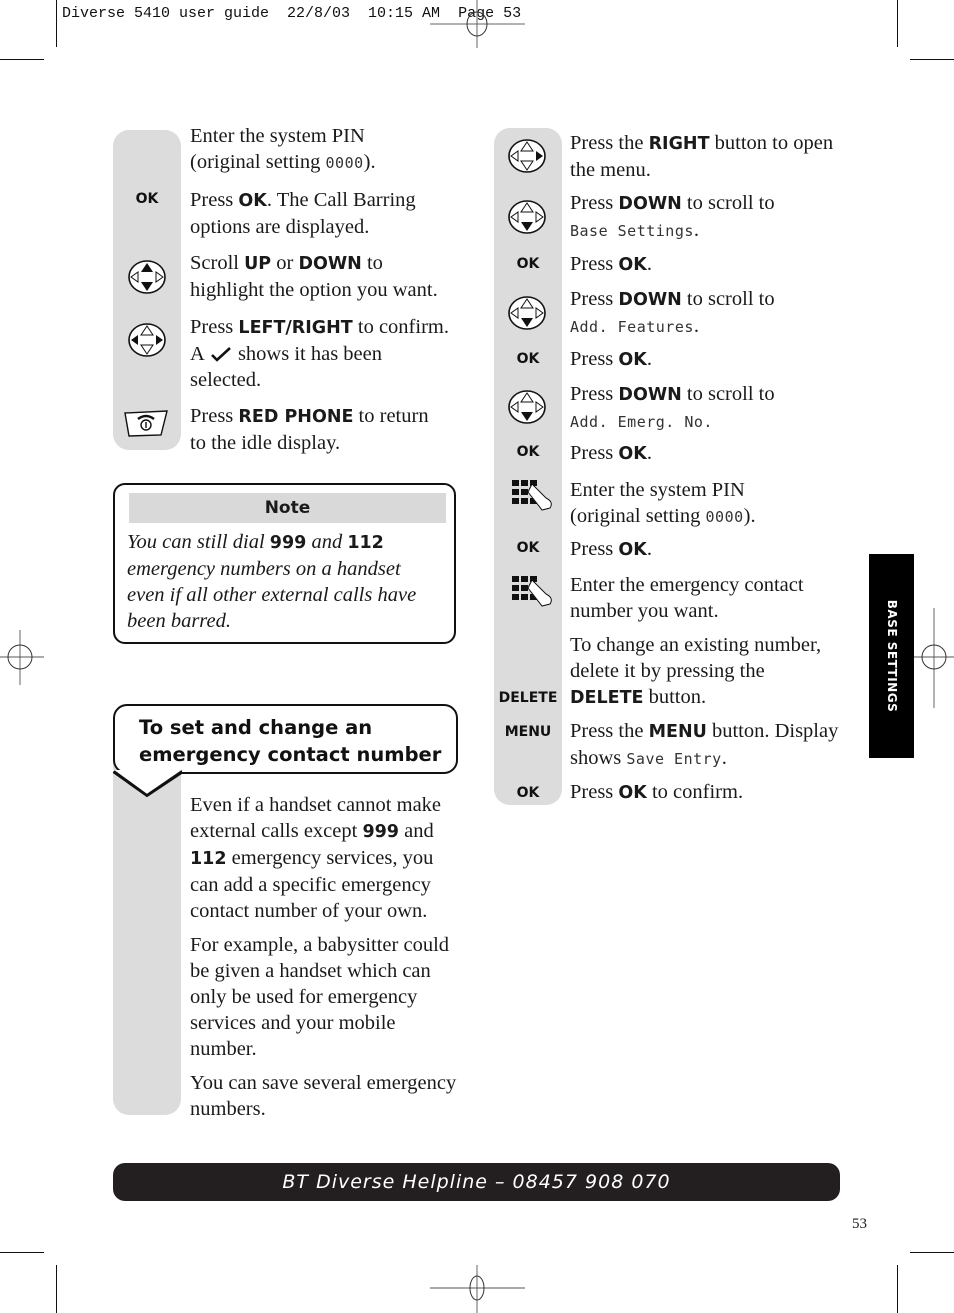 This screenshot has height=1313, width=954. I want to click on navigation-right-icon, so click(527, 156).